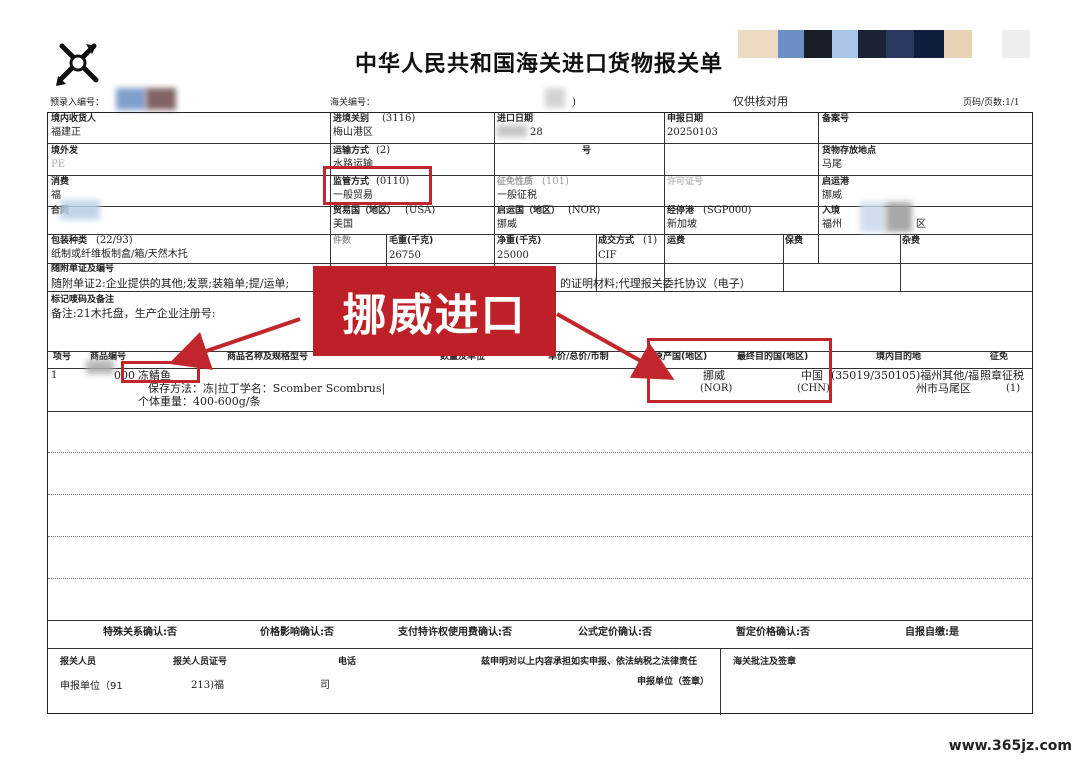 The image size is (1080, 763). I want to click on arrow-to-origin, so click(615, 346).